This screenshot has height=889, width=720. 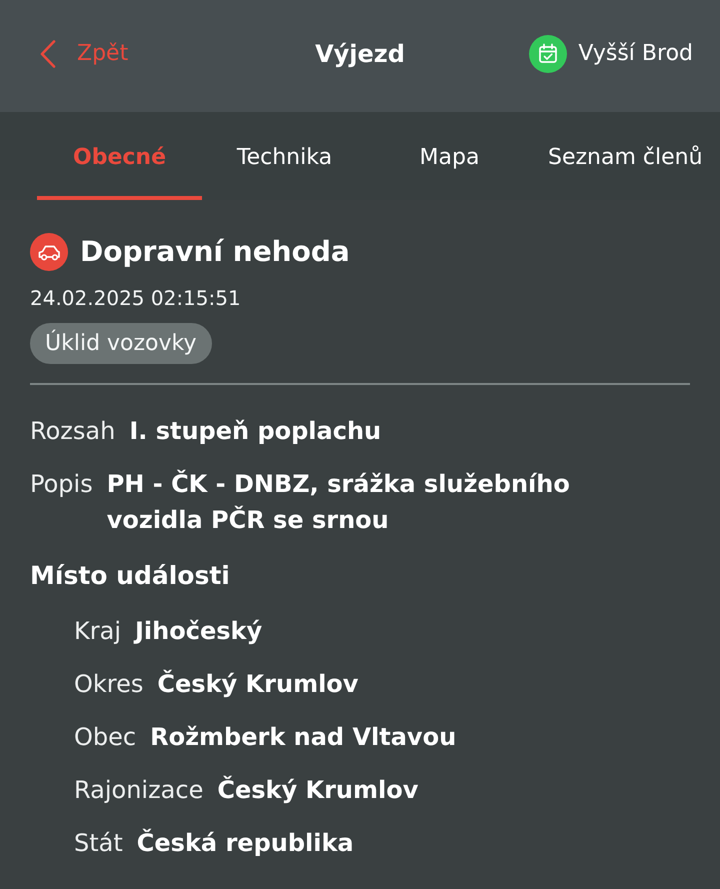 I want to click on field-value: PH - ČK - DNBZ, srážka služebního vozidla PČR se srnou, so click(x=338, y=502).